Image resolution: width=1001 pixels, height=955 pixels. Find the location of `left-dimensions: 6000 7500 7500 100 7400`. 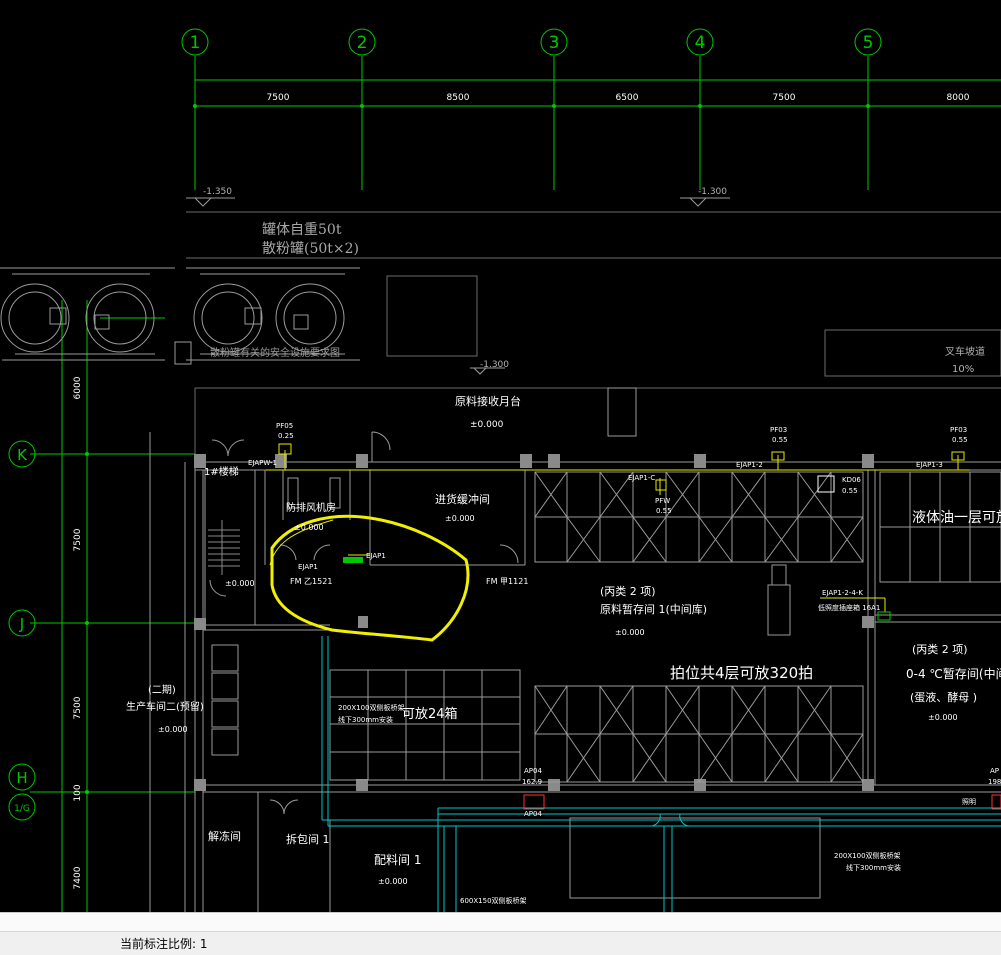

left-dimensions: 6000 7500 7500 100 7400 is located at coordinates (78, 632).